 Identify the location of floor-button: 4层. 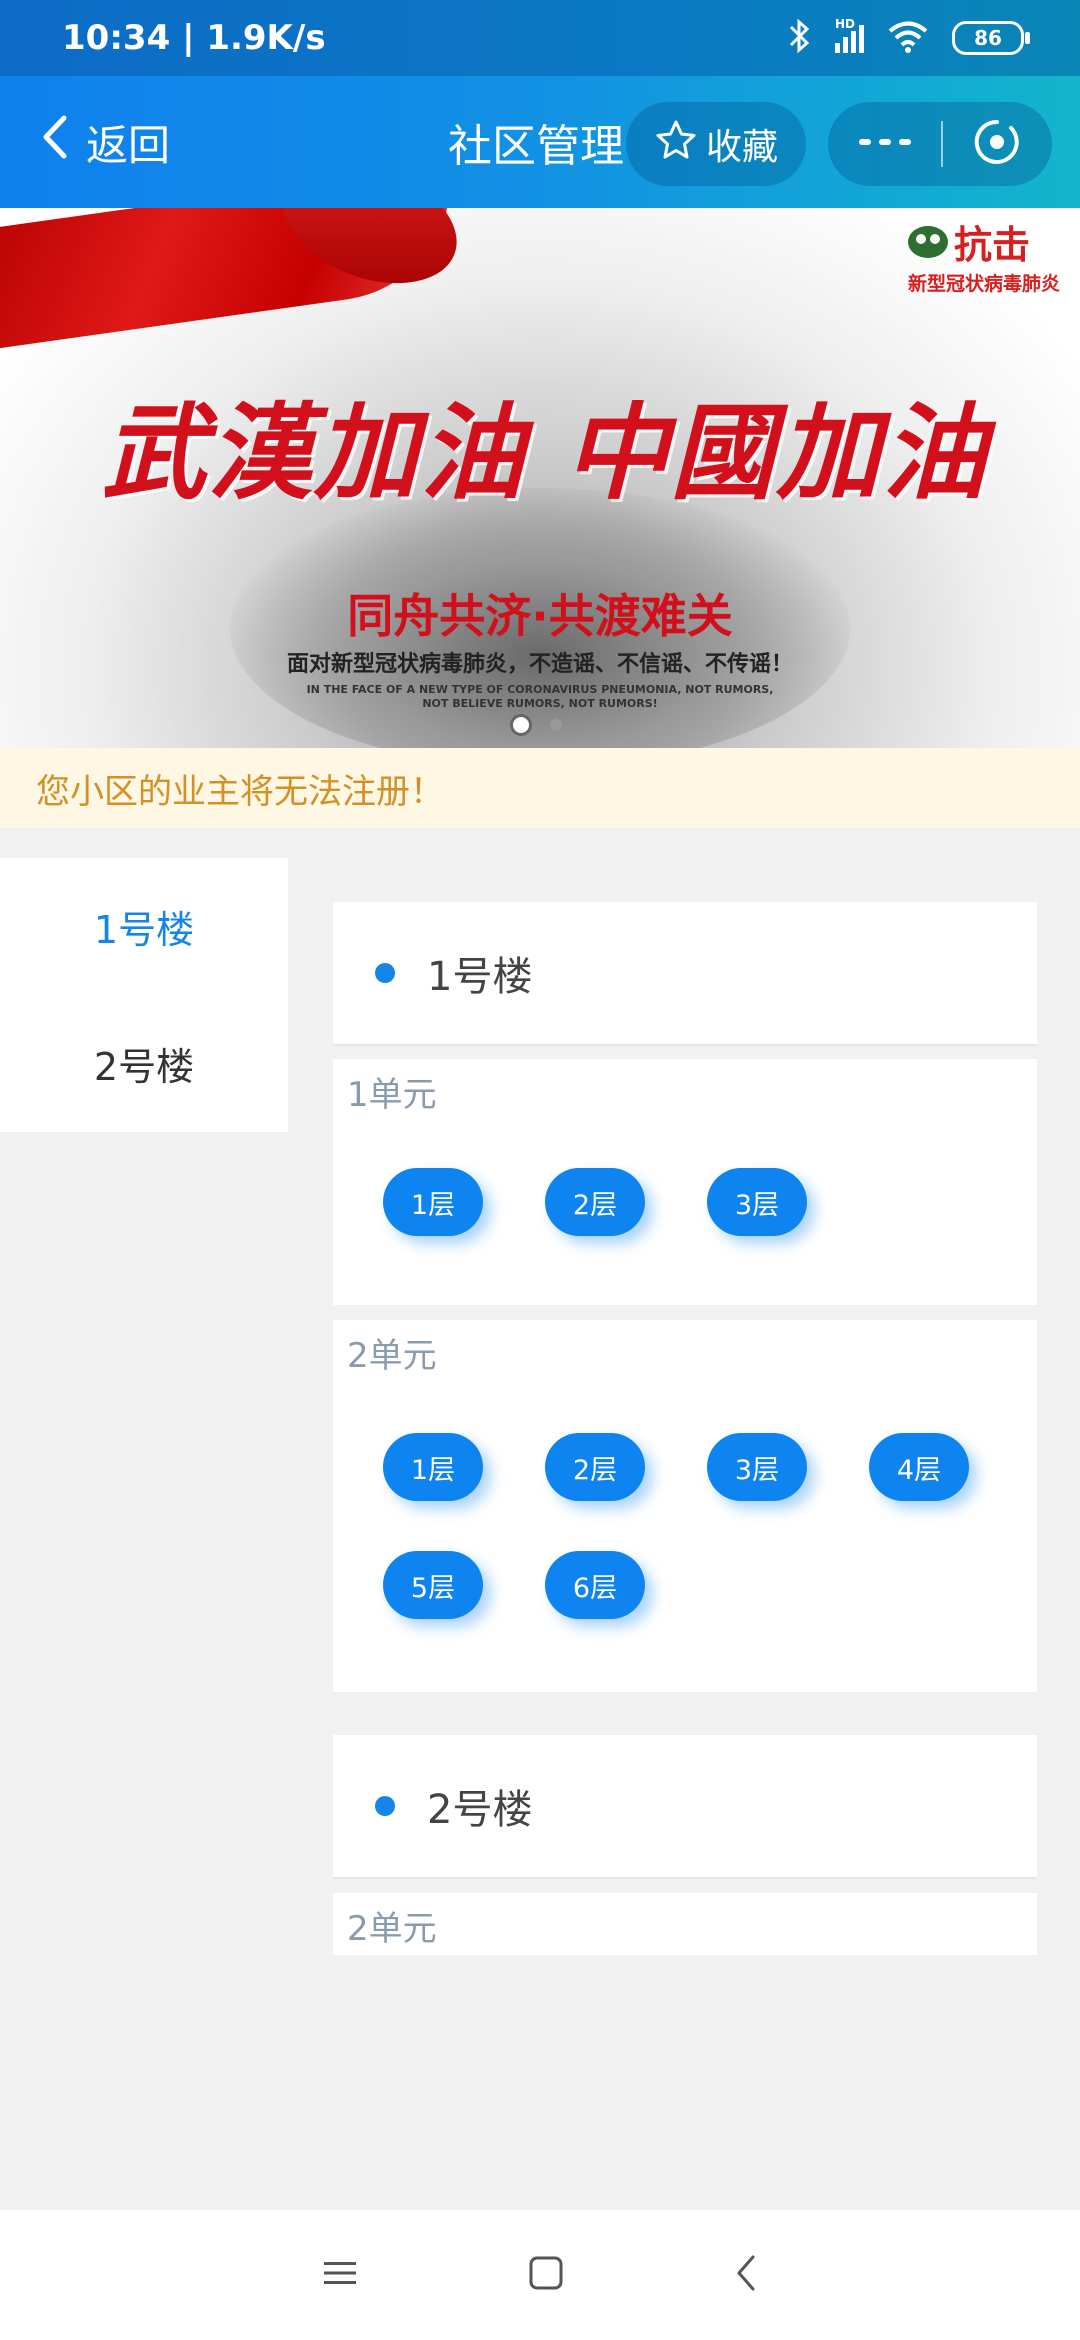
(919, 1467).